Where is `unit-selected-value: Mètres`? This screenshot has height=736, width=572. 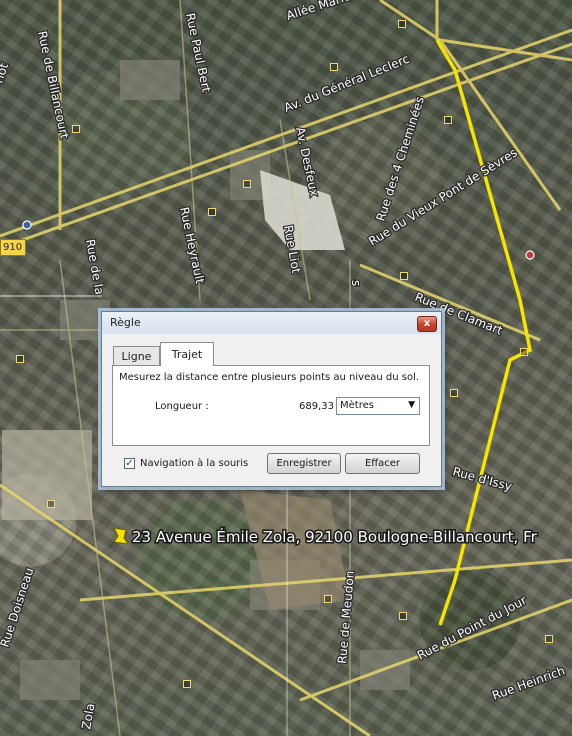
unit-selected-value: Mètres is located at coordinates (357, 405).